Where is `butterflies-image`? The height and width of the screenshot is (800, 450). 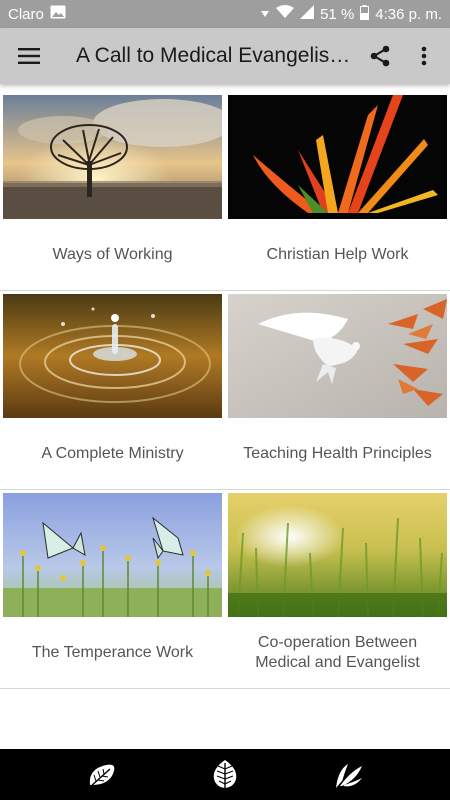
butterflies-image is located at coordinates (112, 555).